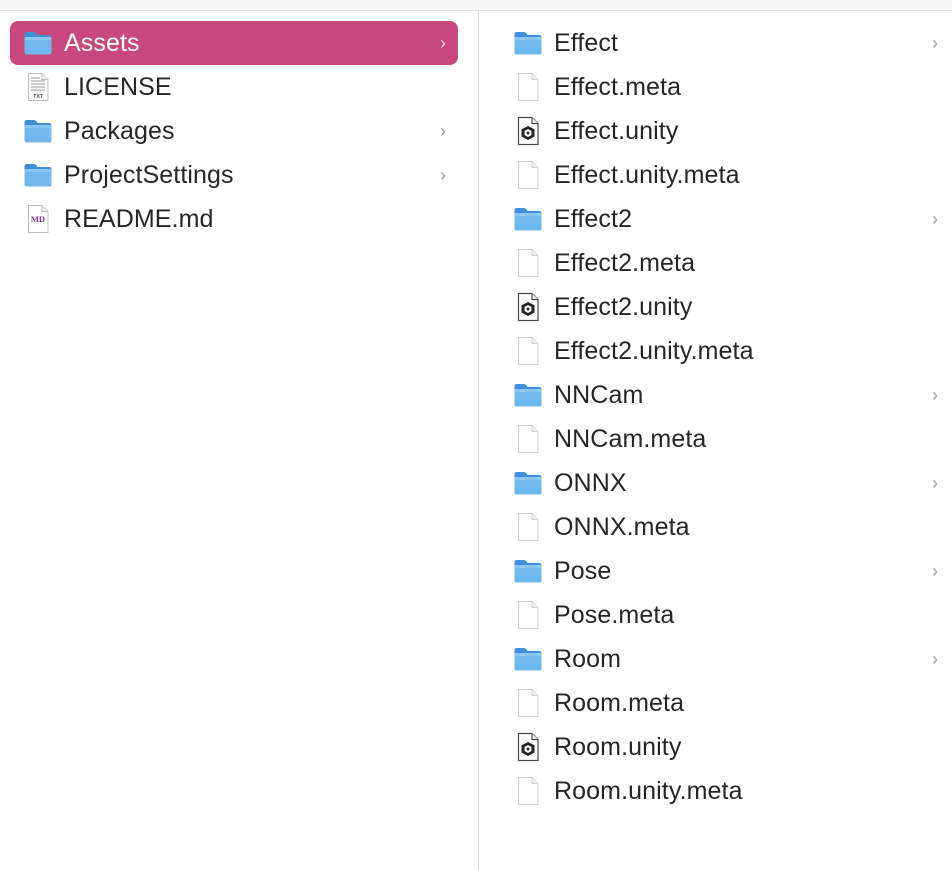 The height and width of the screenshot is (870, 952). I want to click on list-item-assets: Assets ›, so click(234, 43).